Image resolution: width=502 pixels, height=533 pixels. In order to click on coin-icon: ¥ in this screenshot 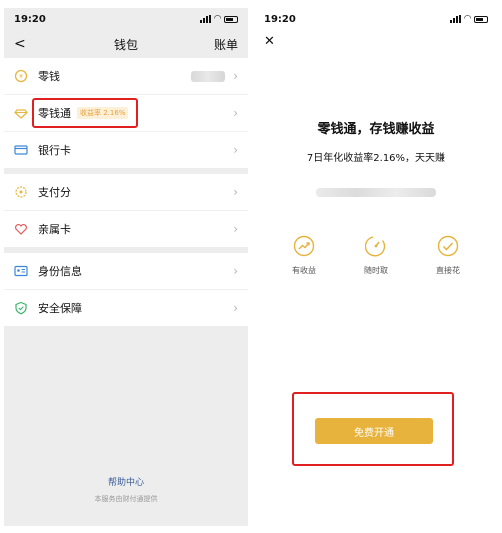, I will do `click(21, 76)`.